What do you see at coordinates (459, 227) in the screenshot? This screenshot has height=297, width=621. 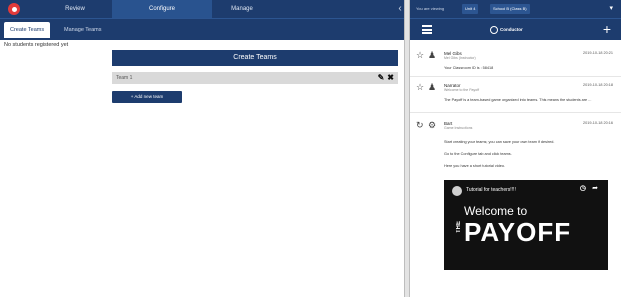 I see `video-the-text: THE` at bounding box center [459, 227].